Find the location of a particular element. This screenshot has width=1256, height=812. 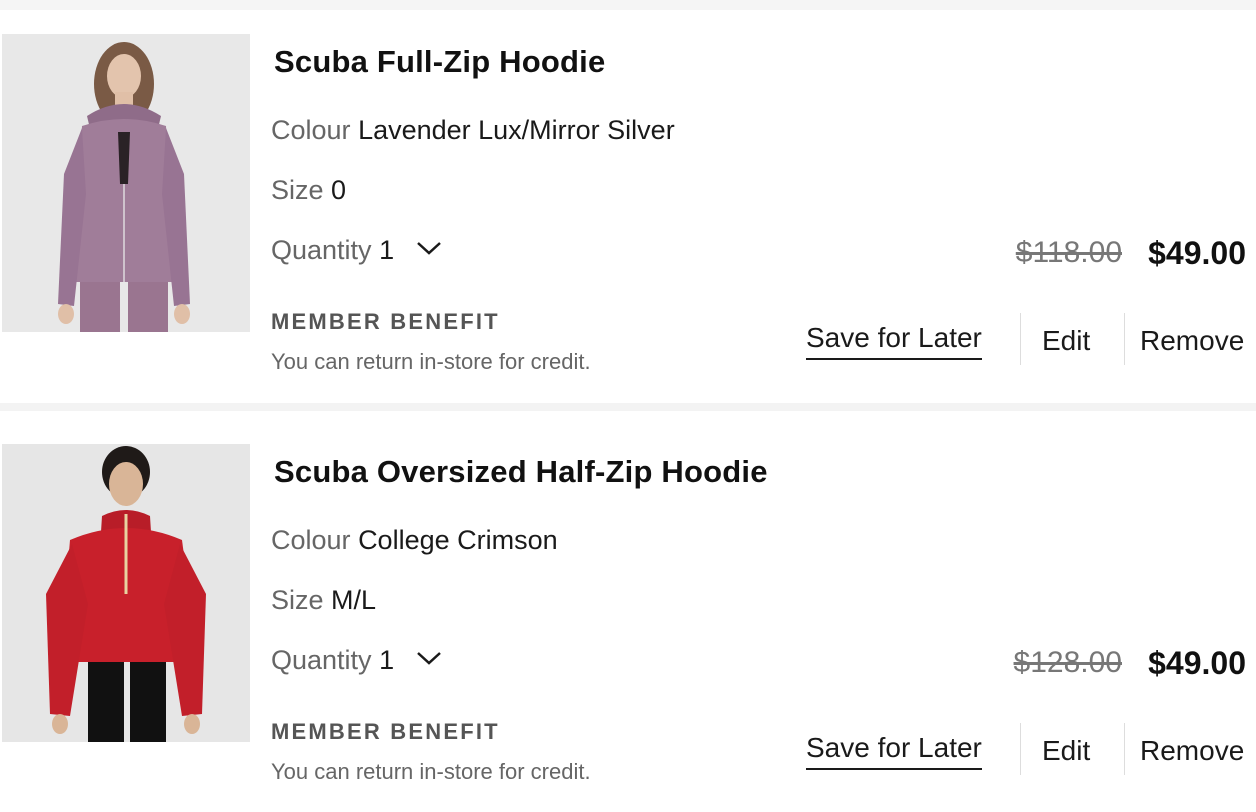

size-value: M/L is located at coordinates (354, 600).